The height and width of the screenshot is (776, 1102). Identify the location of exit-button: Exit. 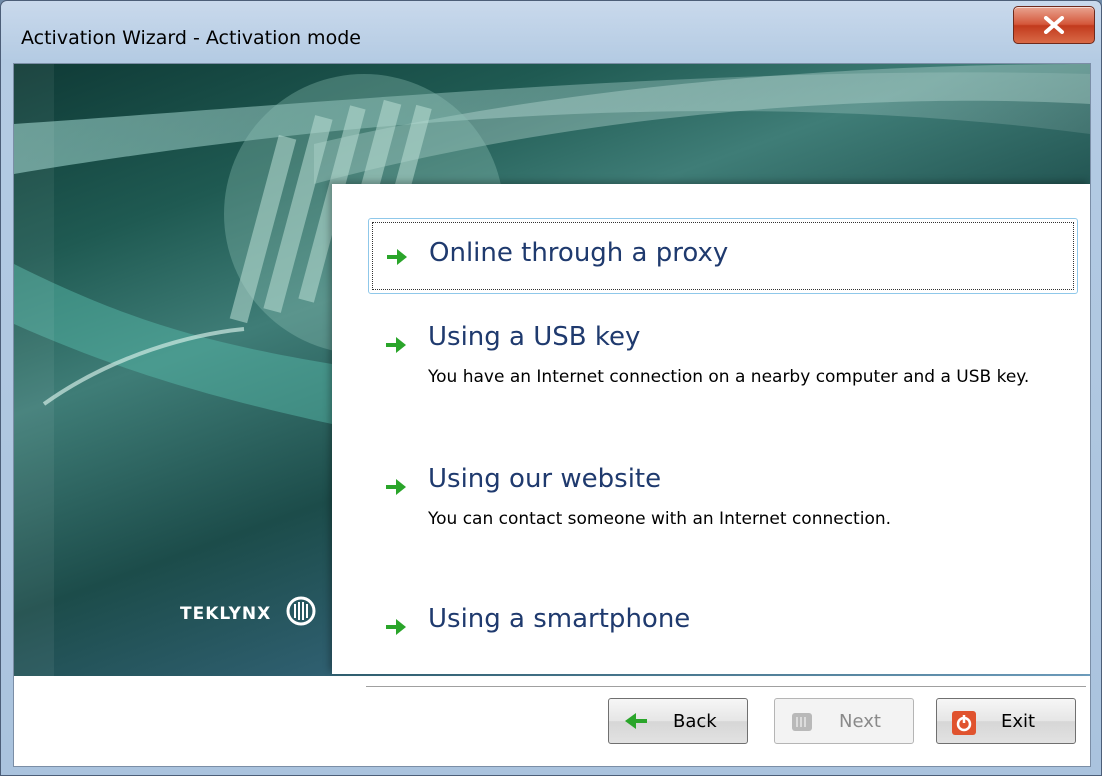
(1006, 721).